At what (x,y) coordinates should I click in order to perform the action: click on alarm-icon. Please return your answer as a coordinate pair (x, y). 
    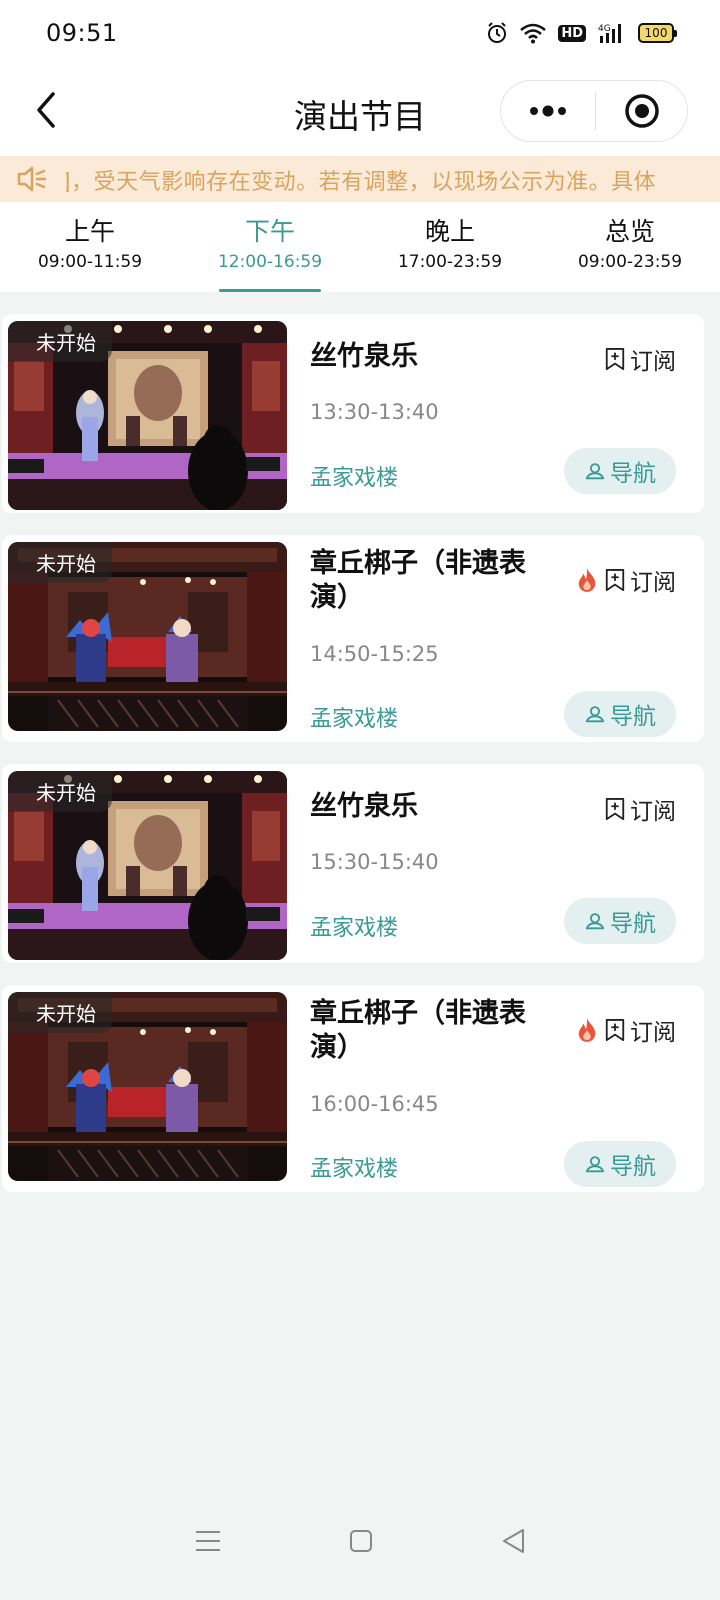
    Looking at the image, I should click on (497, 32).